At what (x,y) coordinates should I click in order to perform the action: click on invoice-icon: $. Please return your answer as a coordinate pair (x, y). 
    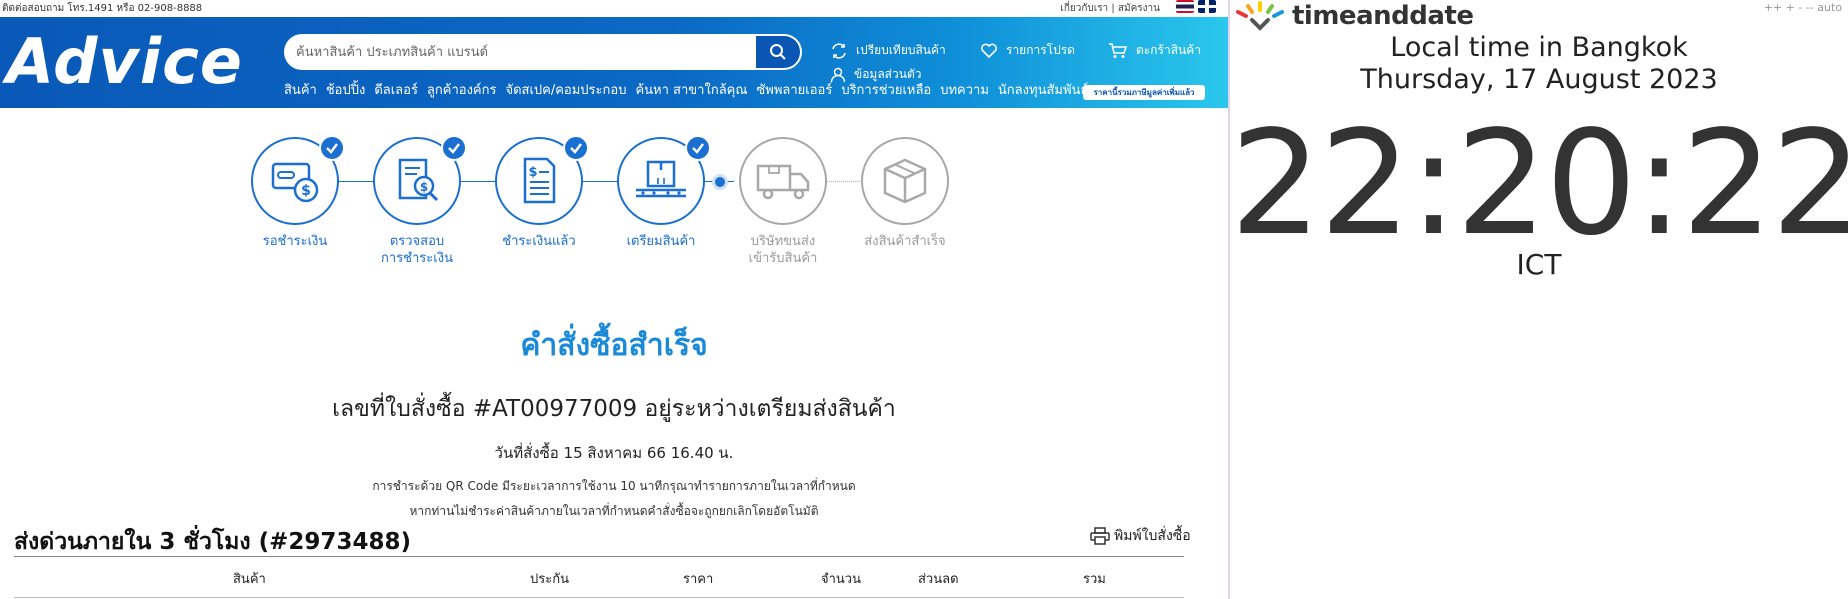
    Looking at the image, I should click on (539, 180).